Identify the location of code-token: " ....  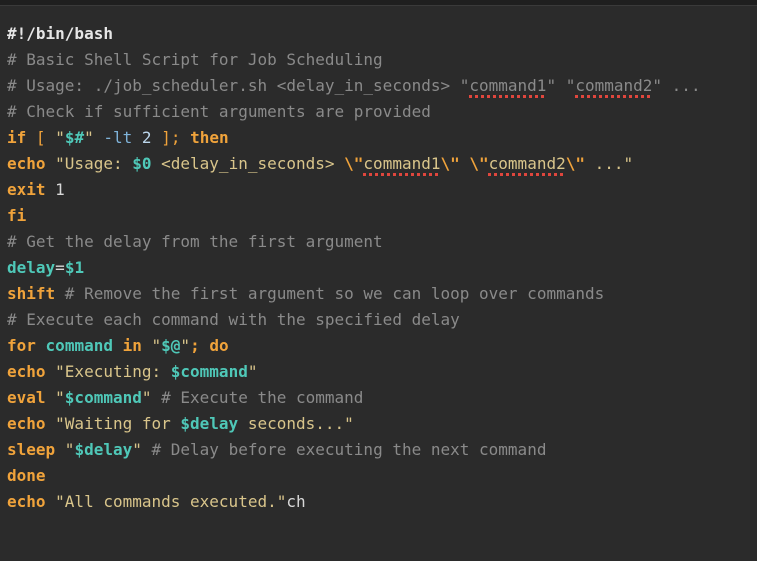
(676, 85).